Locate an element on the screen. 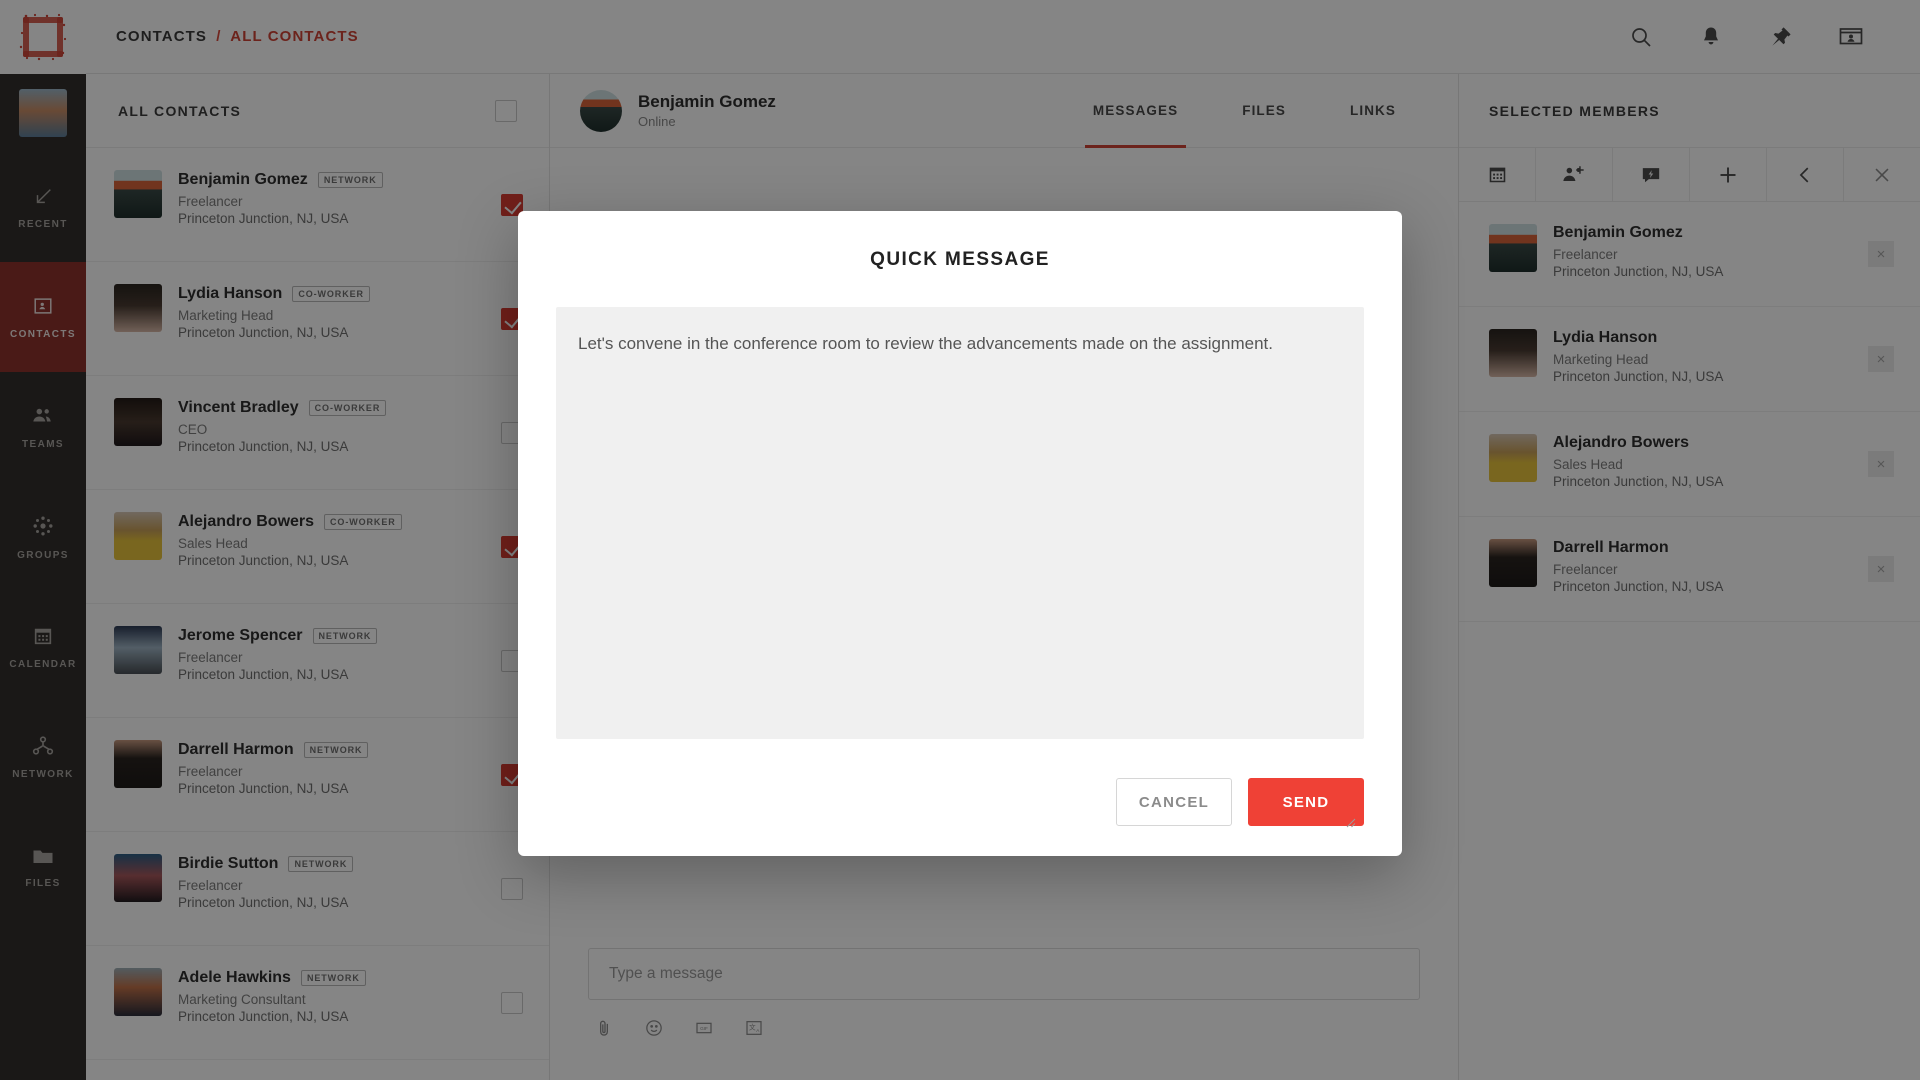 The width and height of the screenshot is (1920, 1080). dialog-title: QUICK MESSAGE is located at coordinates (960, 259).